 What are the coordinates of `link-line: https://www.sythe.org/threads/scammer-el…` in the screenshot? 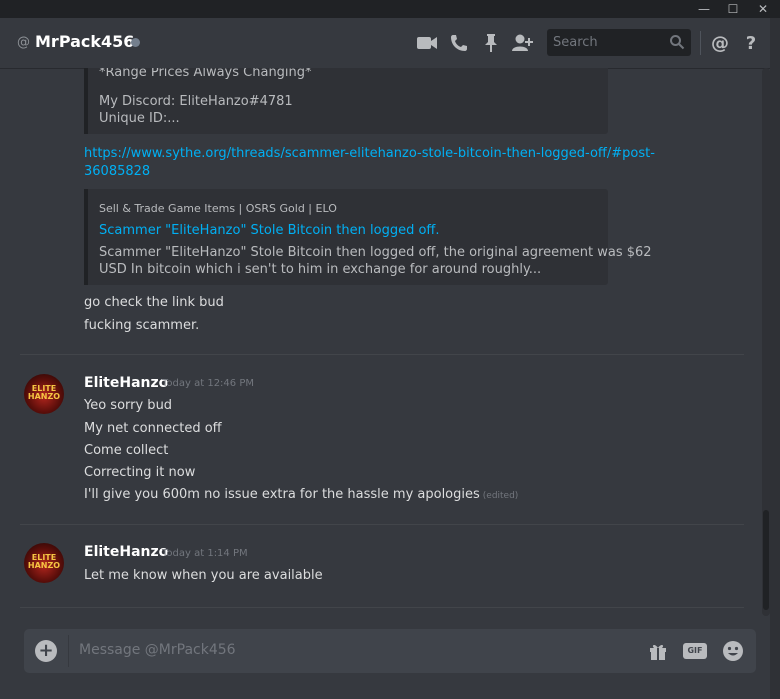 It's located at (384, 154).